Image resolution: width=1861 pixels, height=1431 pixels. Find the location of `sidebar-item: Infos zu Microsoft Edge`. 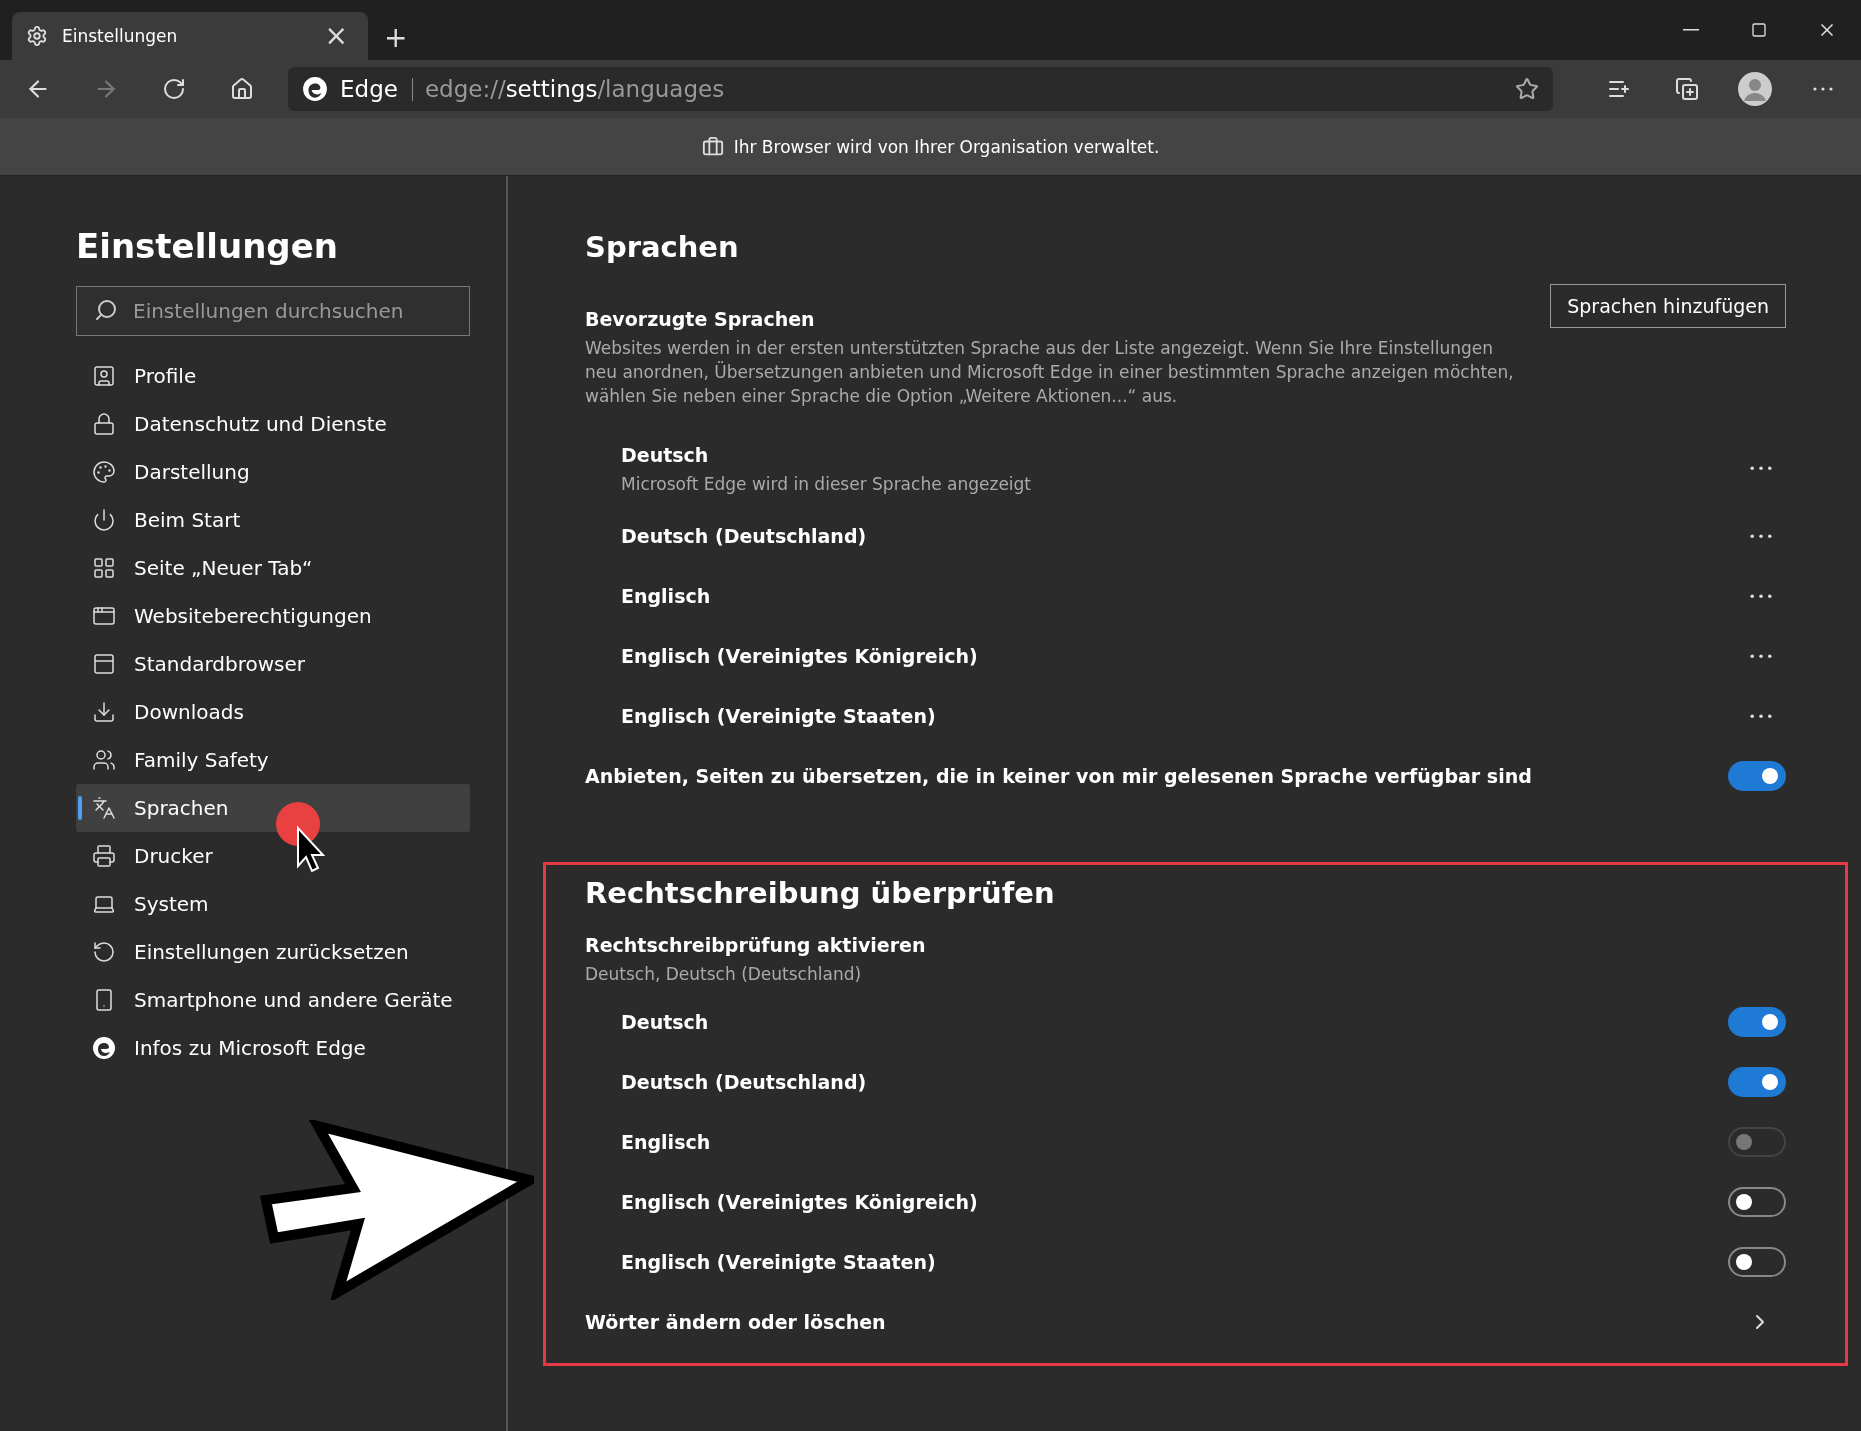

sidebar-item: Infos zu Microsoft Edge is located at coordinates (273, 1048).